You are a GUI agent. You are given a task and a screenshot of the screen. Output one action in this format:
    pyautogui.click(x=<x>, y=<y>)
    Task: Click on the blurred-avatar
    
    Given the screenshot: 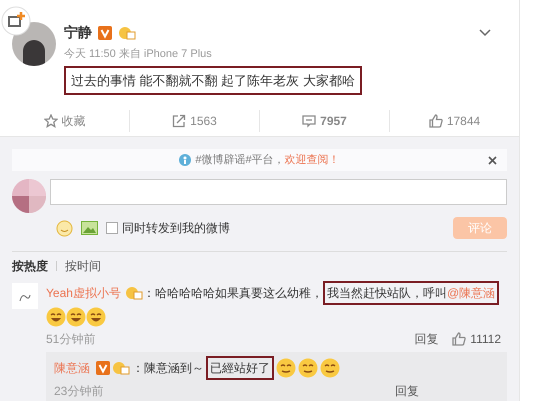 What is the action you would take?
    pyautogui.click(x=29, y=196)
    